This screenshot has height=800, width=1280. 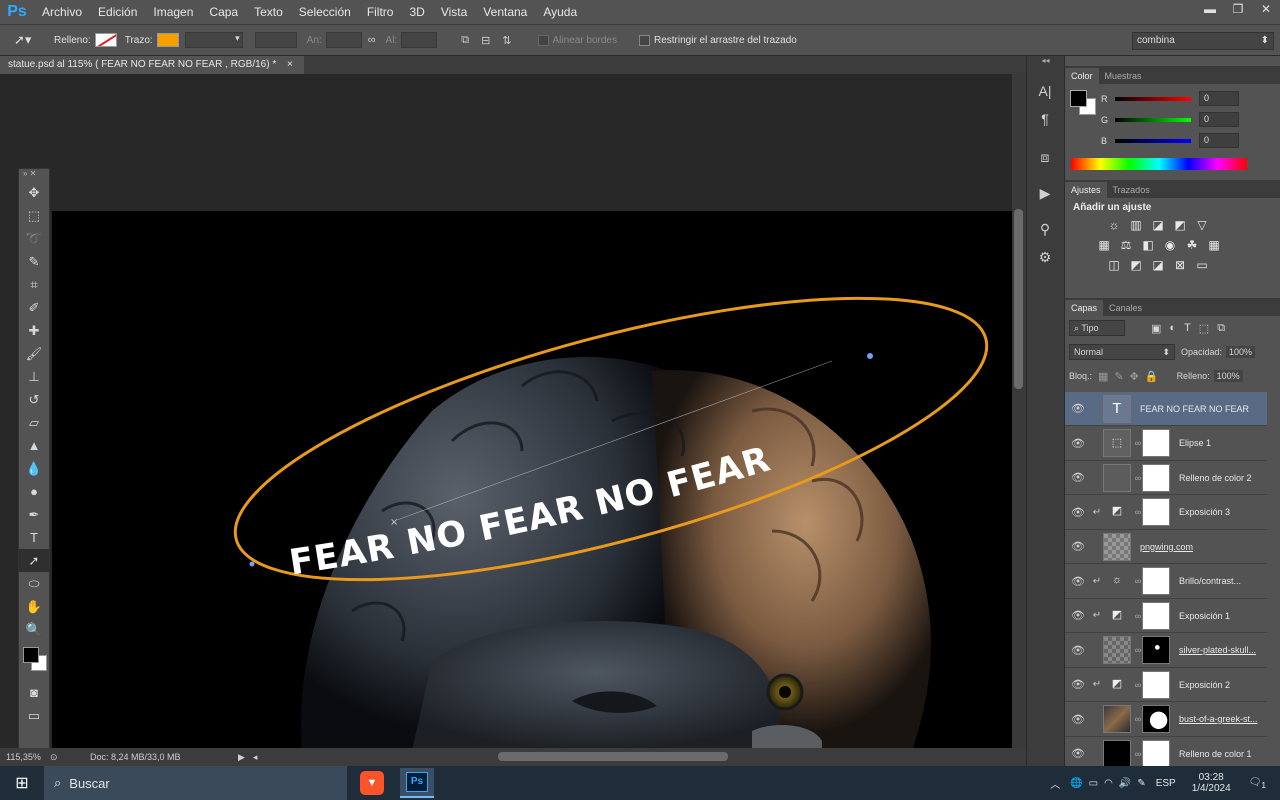 I want to click on layer-row: 👁 T FEAR NO FEAR NO FEAR, so click(x=1166, y=409).